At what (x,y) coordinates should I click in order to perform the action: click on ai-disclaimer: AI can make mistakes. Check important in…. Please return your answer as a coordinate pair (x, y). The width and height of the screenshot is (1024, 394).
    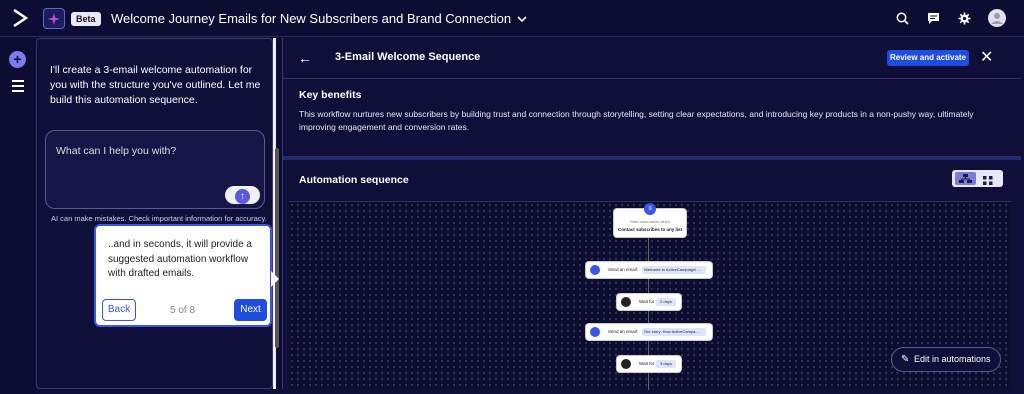
    Looking at the image, I should click on (159, 218).